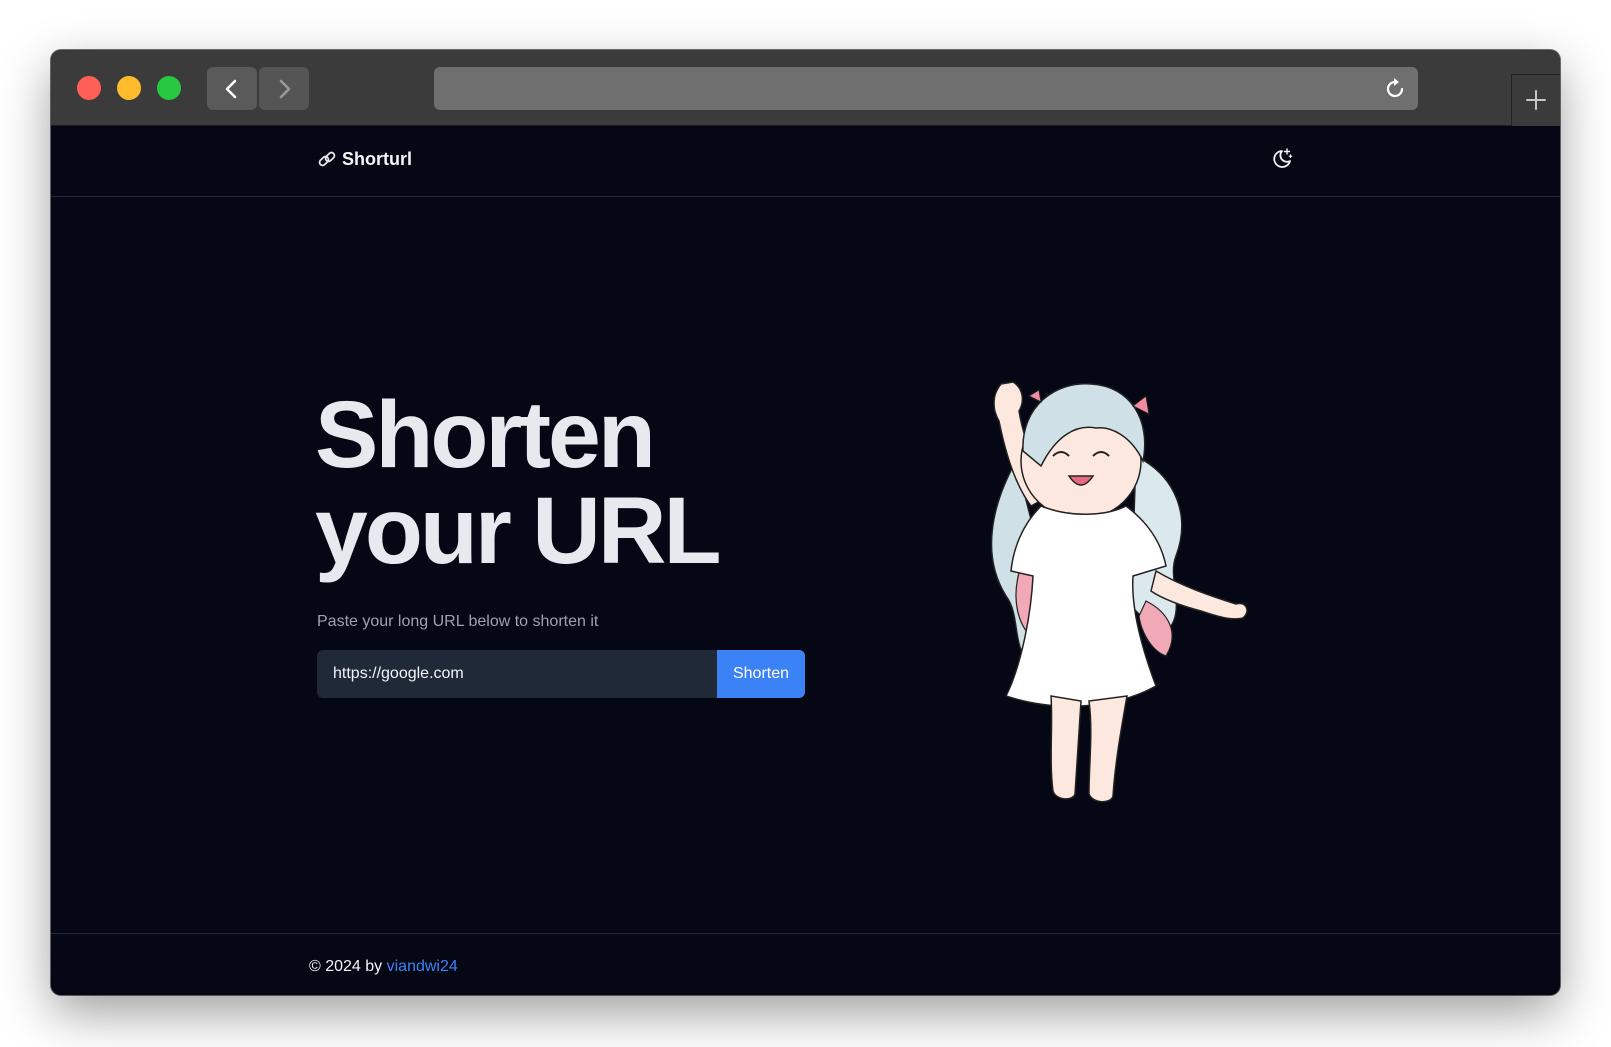  Describe the element at coordinates (926, 88) in the screenshot. I see `address-bar` at that location.